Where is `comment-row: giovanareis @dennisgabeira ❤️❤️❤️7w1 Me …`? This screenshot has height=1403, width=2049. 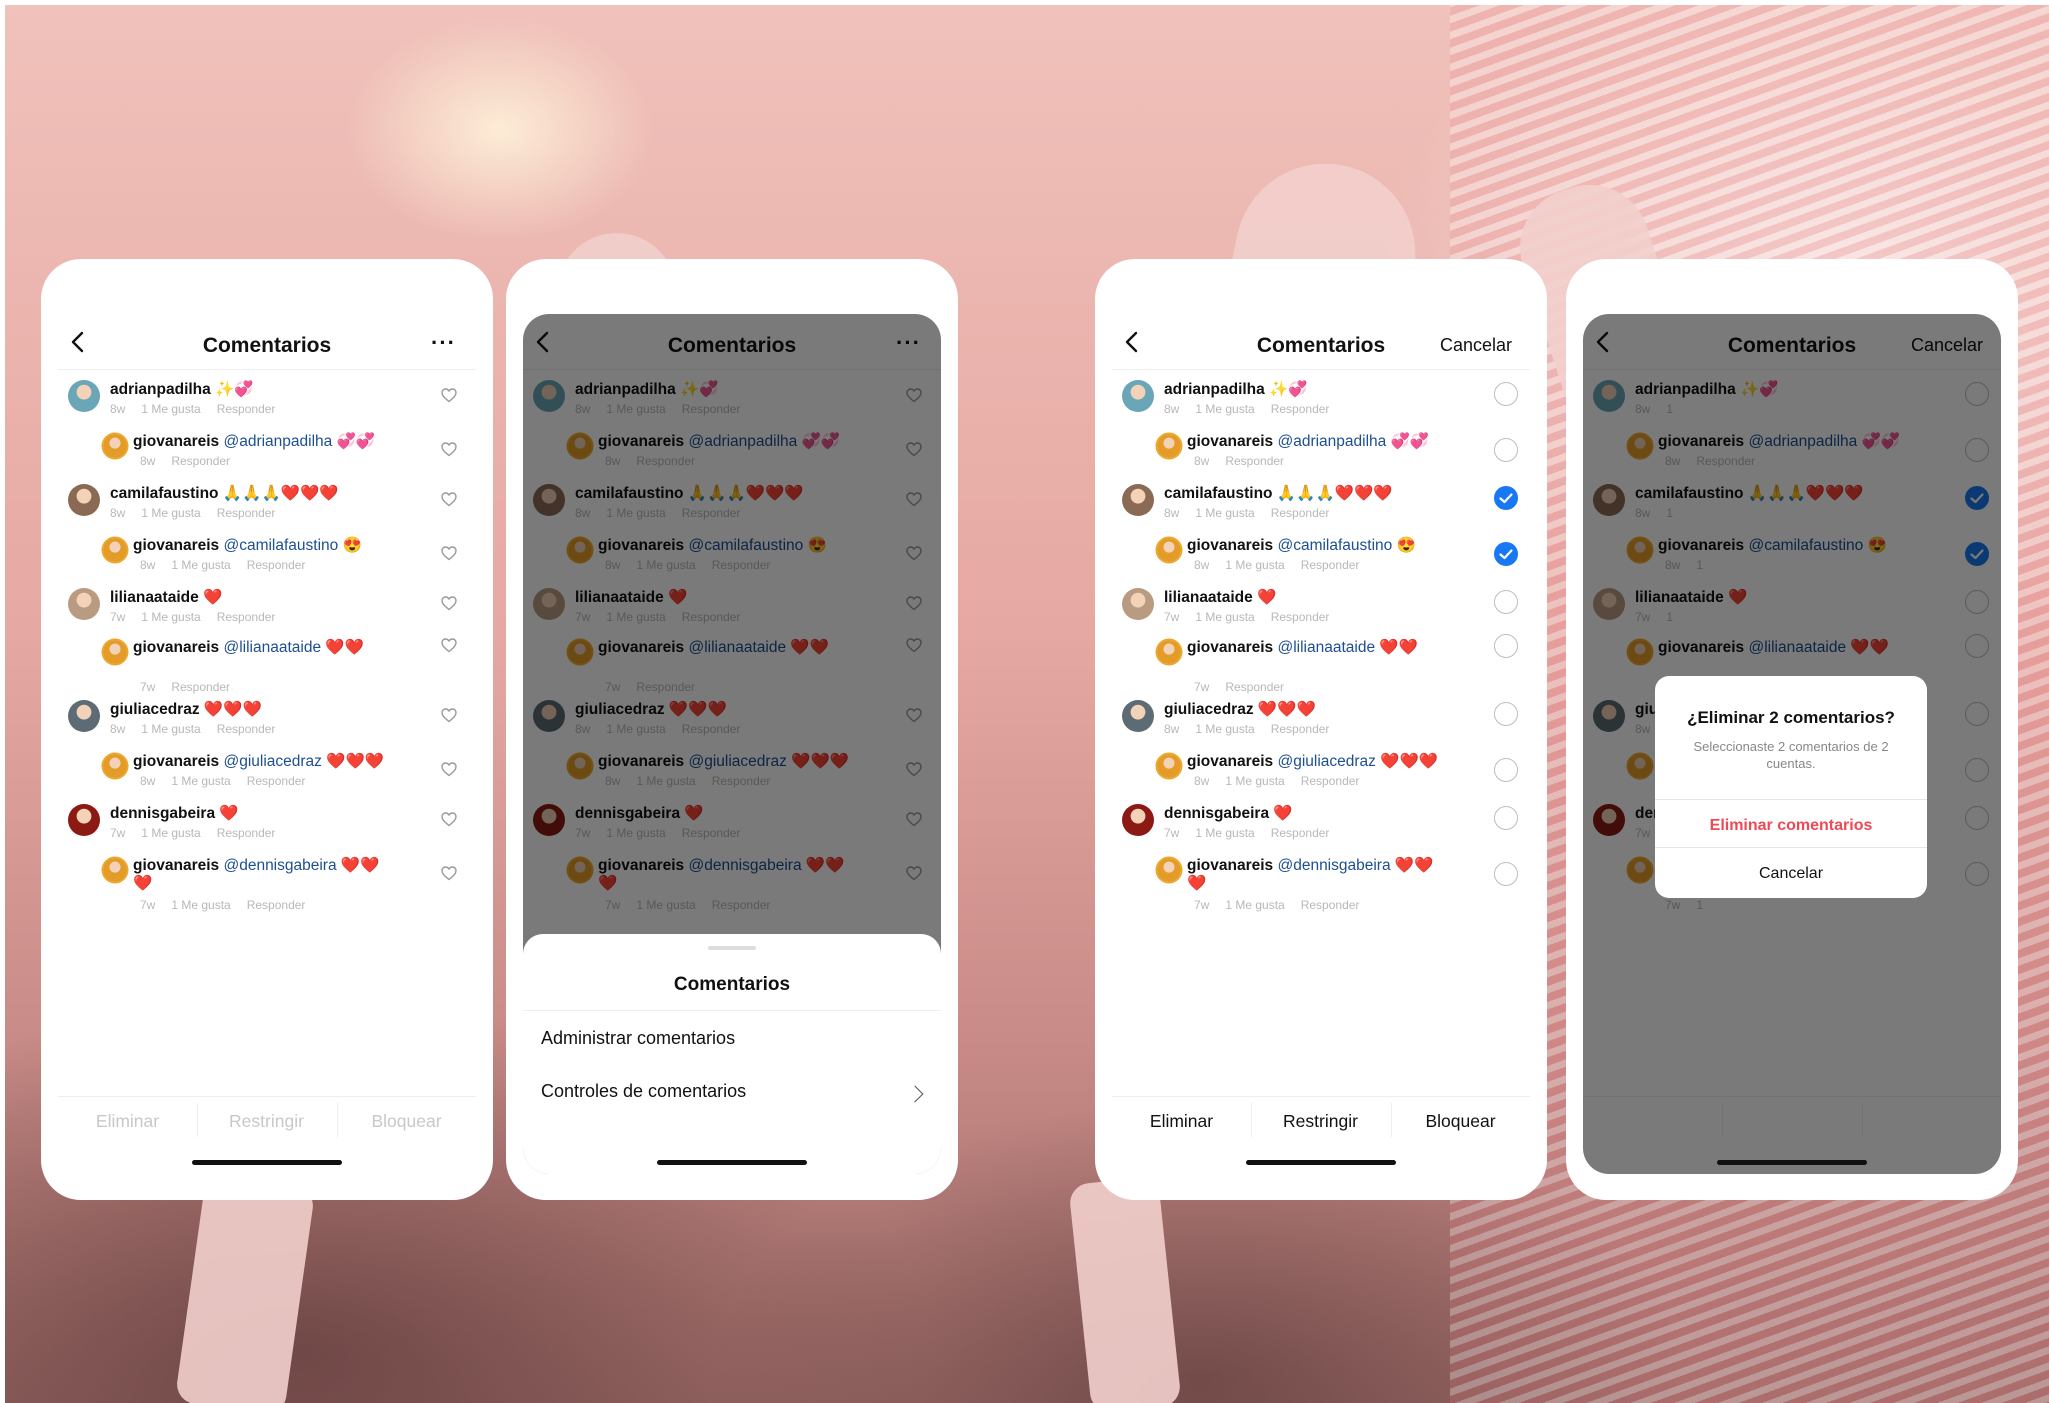 comment-row: giovanareis @dennisgabeira ❤️❤️❤️7w1 Me … is located at coordinates (267, 880).